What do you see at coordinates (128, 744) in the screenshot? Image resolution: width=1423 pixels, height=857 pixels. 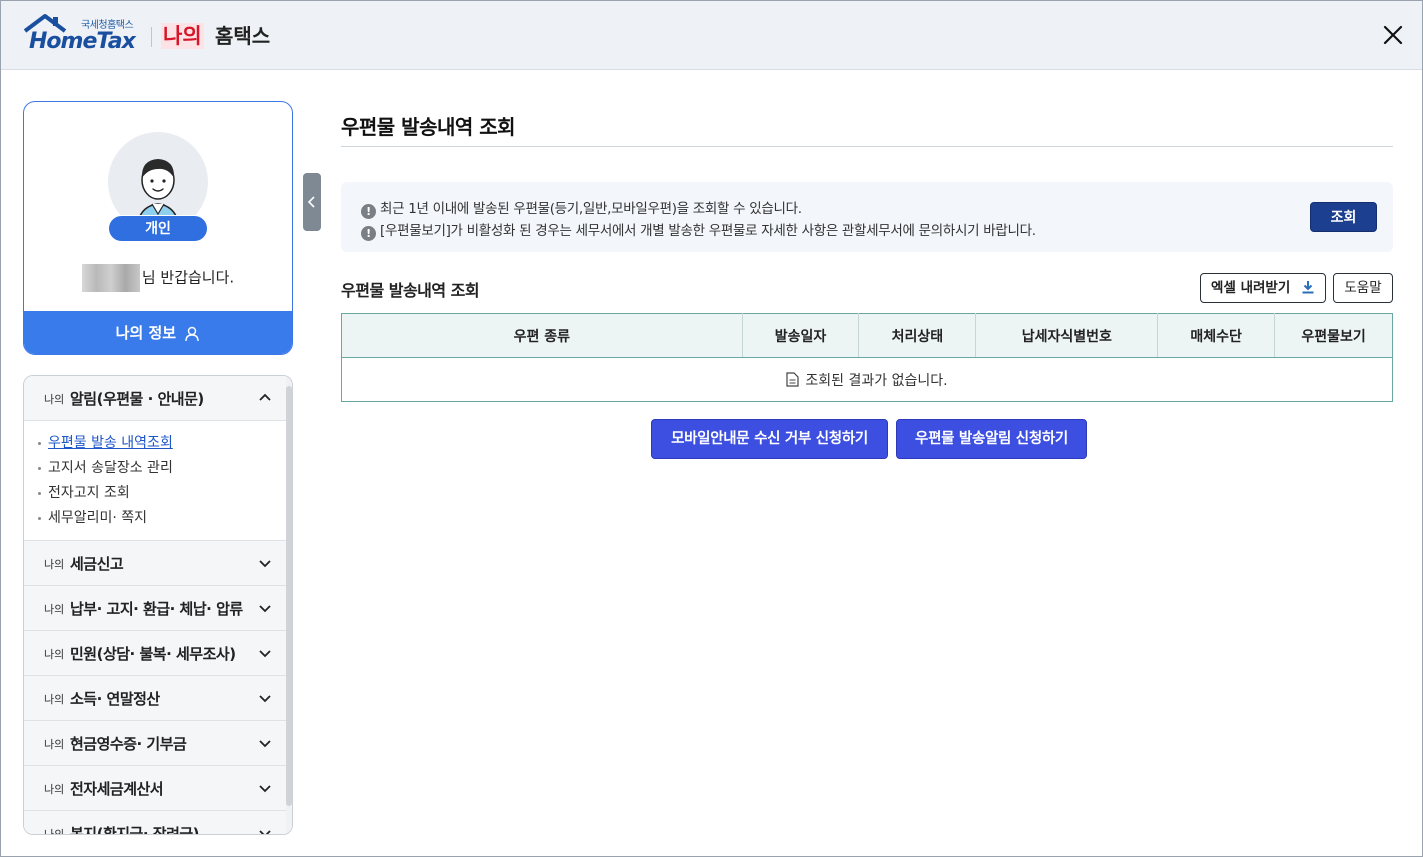 I see `menu-section-title: 현금영수증· 기부금` at bounding box center [128, 744].